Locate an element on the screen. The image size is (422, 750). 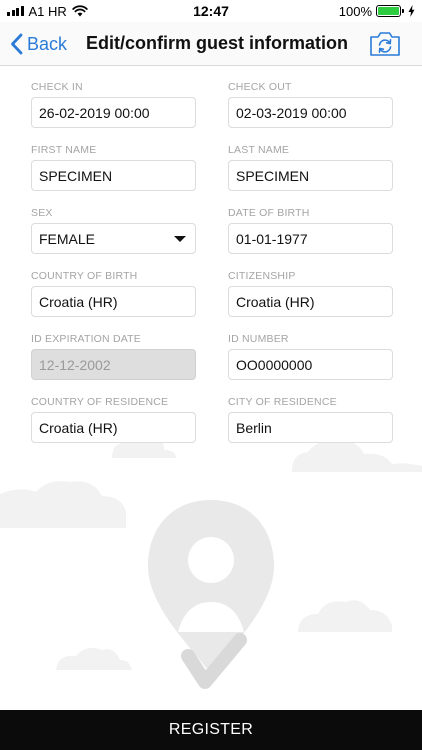
country-of-residence-label: COUNTRY OF RESIDENCE is located at coordinates (100, 402).